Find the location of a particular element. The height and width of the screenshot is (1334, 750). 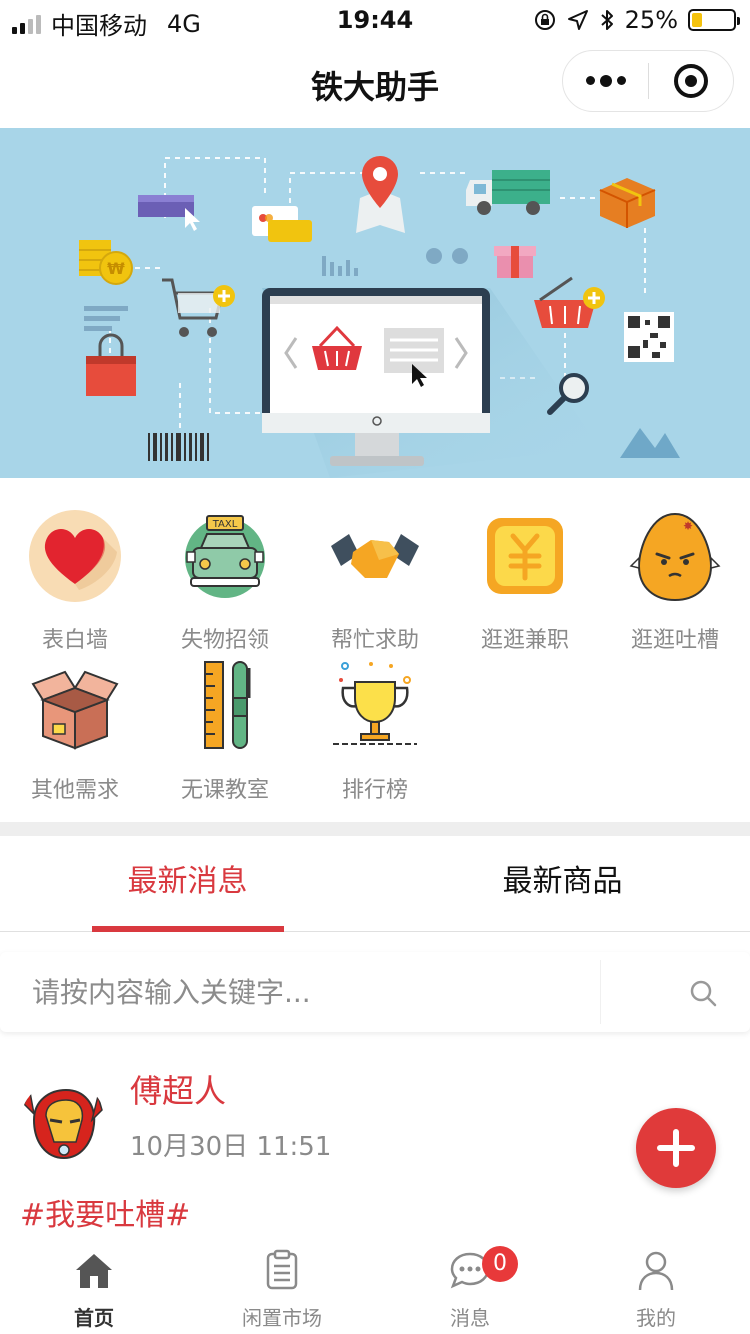

add-post-button is located at coordinates (676, 1148).